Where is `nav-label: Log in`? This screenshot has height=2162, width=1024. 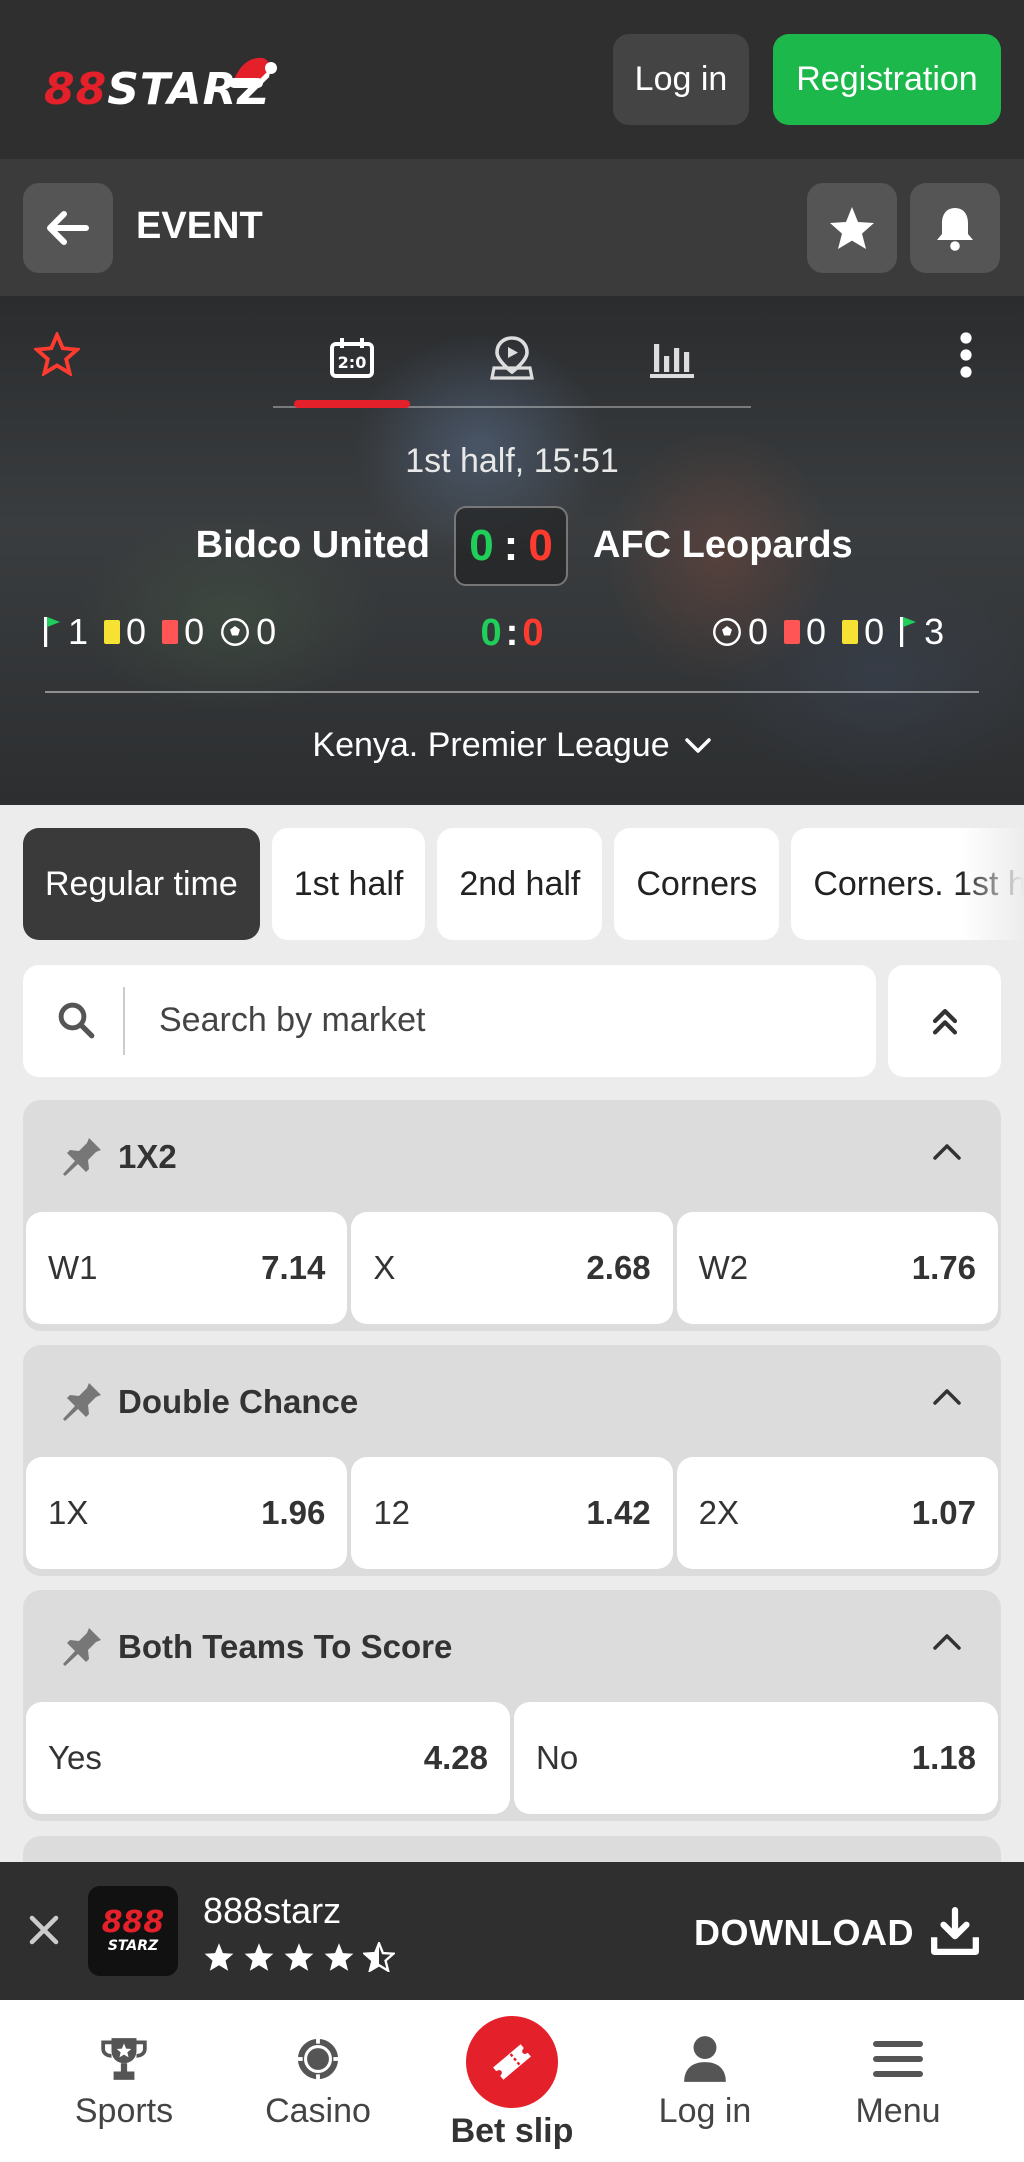
nav-label: Log in is located at coordinates (705, 2111).